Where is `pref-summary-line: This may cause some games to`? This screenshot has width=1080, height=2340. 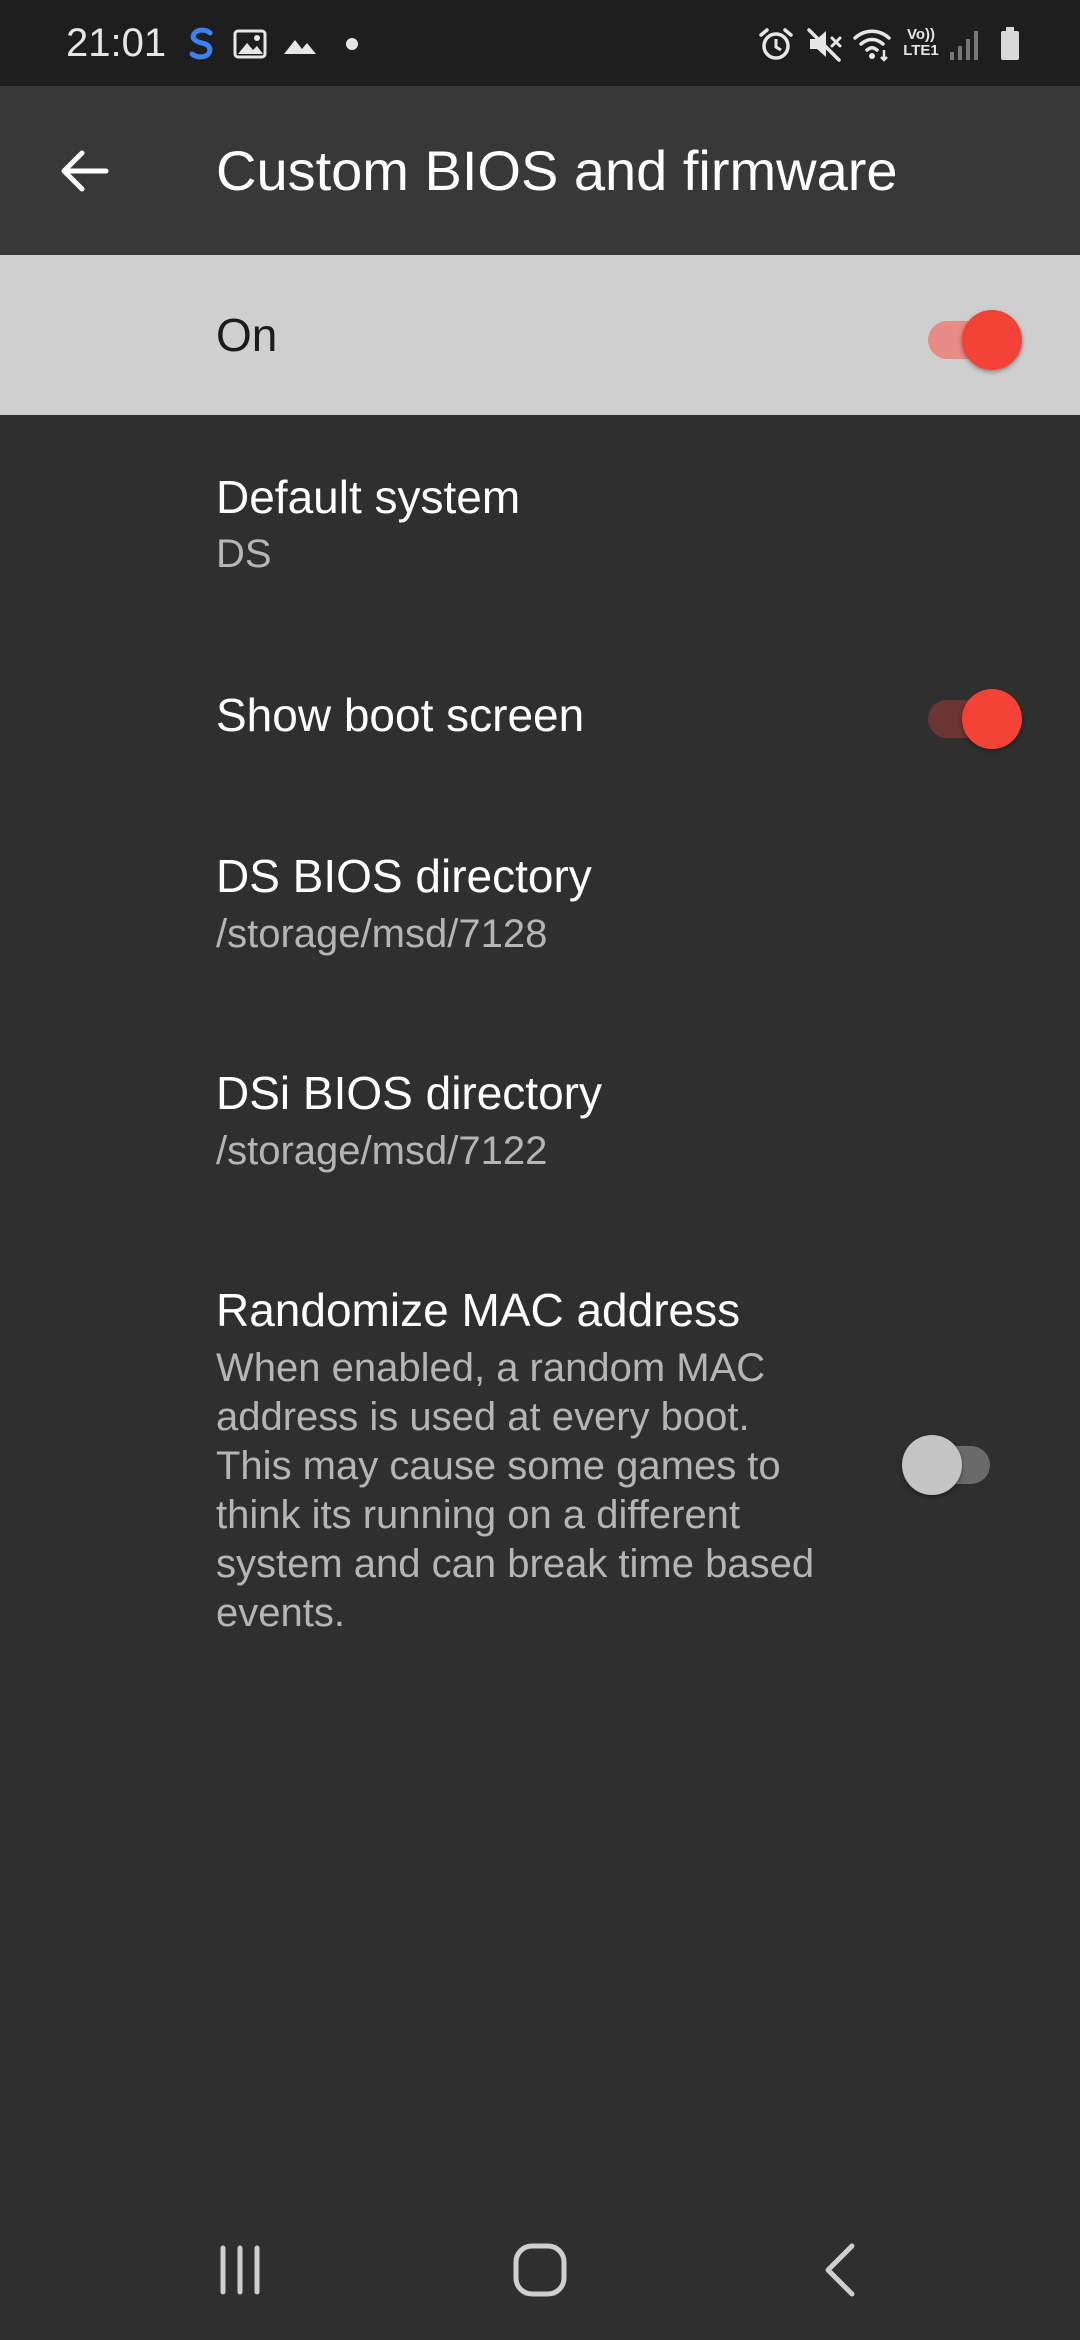 pref-summary-line: This may cause some games to is located at coordinates (498, 1466).